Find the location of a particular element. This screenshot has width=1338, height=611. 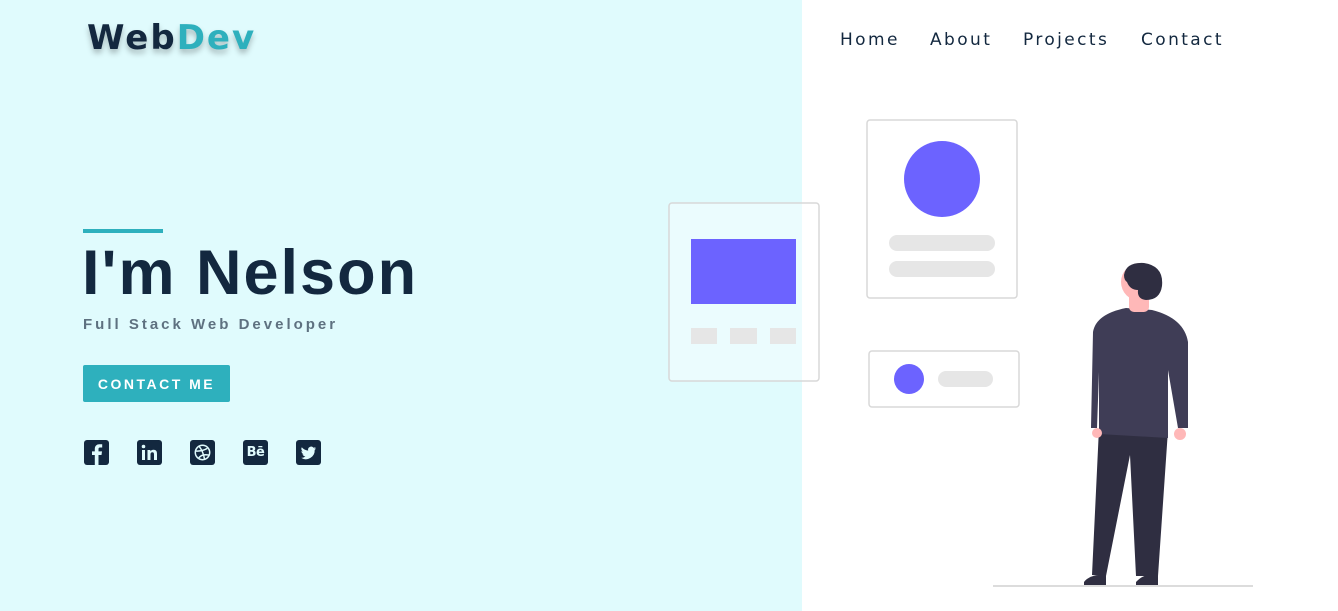

user-card-illustration is located at coordinates (944, 379).